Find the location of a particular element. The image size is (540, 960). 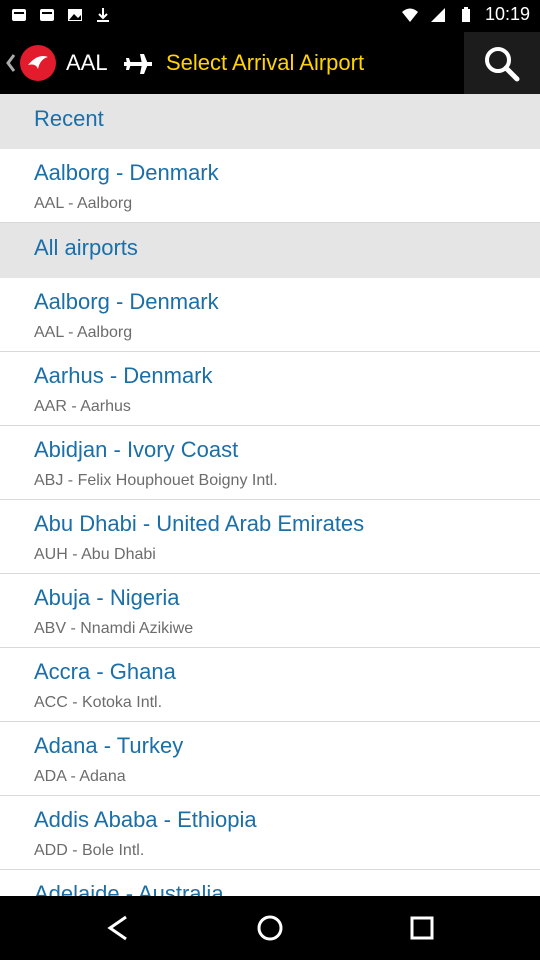

signal-icon is located at coordinates (437, 14).